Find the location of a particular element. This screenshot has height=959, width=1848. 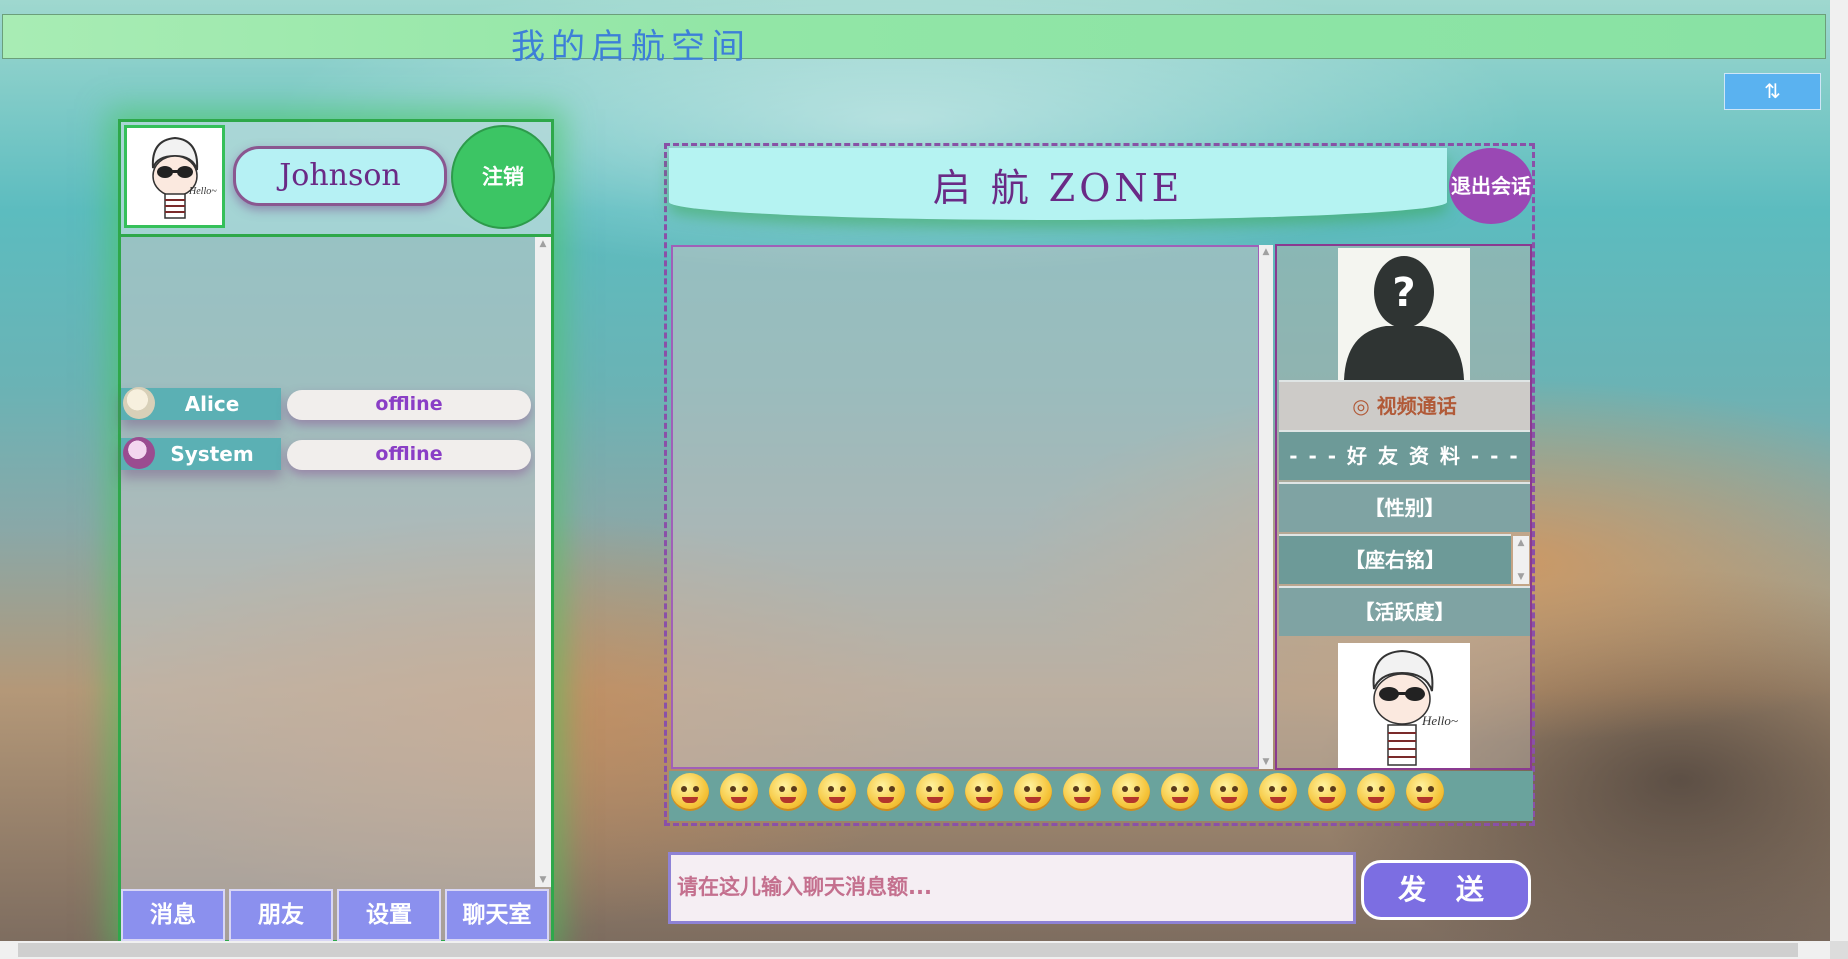

profile-bar: Hello~ Johnson 注销 is located at coordinates (338, 179).